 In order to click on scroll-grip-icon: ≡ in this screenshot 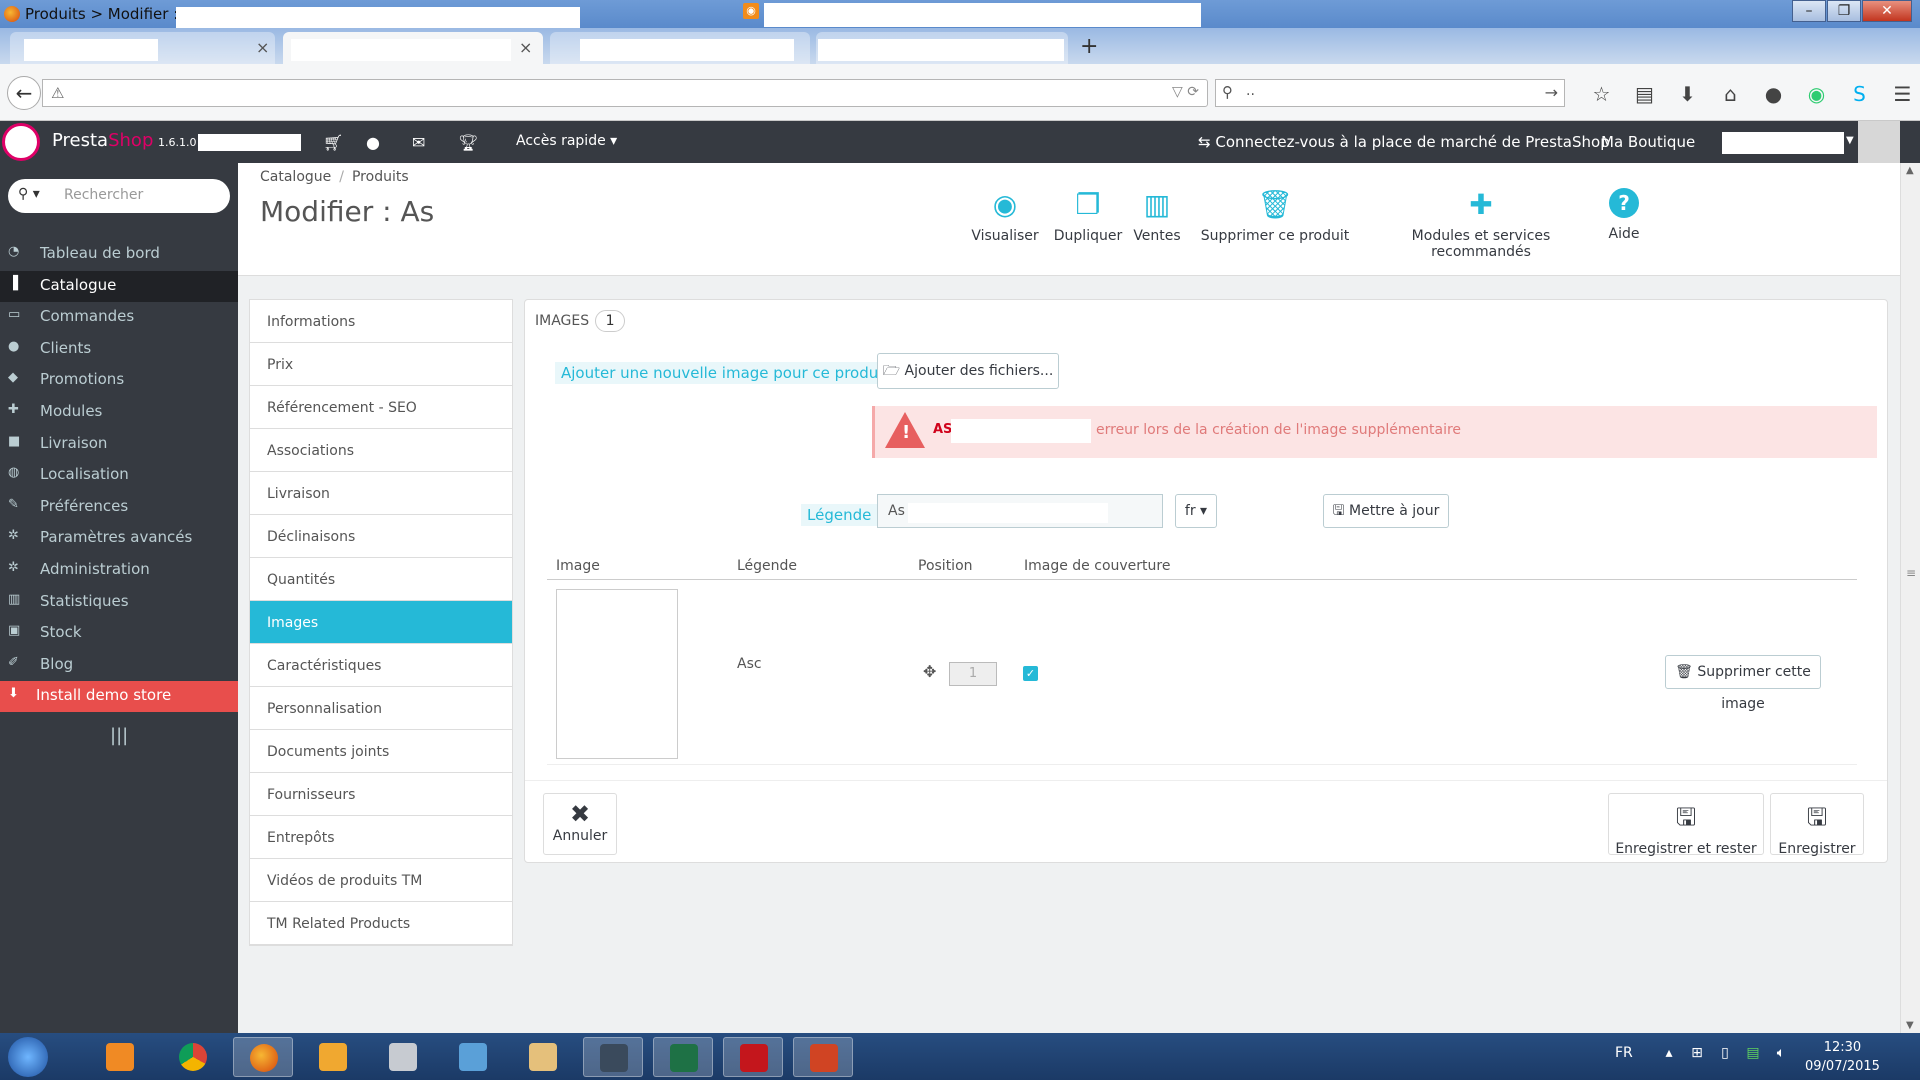, I will do `click(1911, 573)`.